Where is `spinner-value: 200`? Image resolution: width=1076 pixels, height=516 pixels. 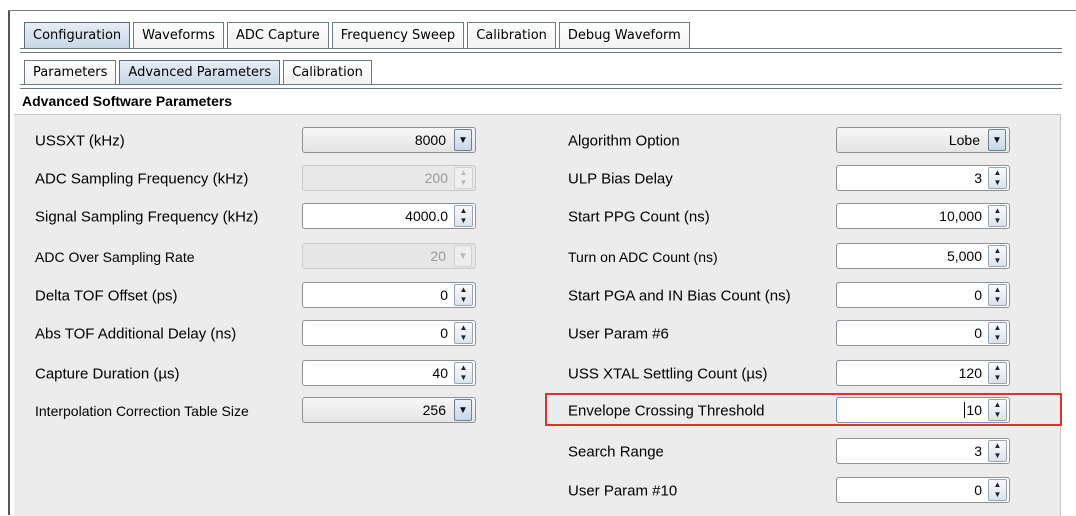 spinner-value: 200 is located at coordinates (436, 178).